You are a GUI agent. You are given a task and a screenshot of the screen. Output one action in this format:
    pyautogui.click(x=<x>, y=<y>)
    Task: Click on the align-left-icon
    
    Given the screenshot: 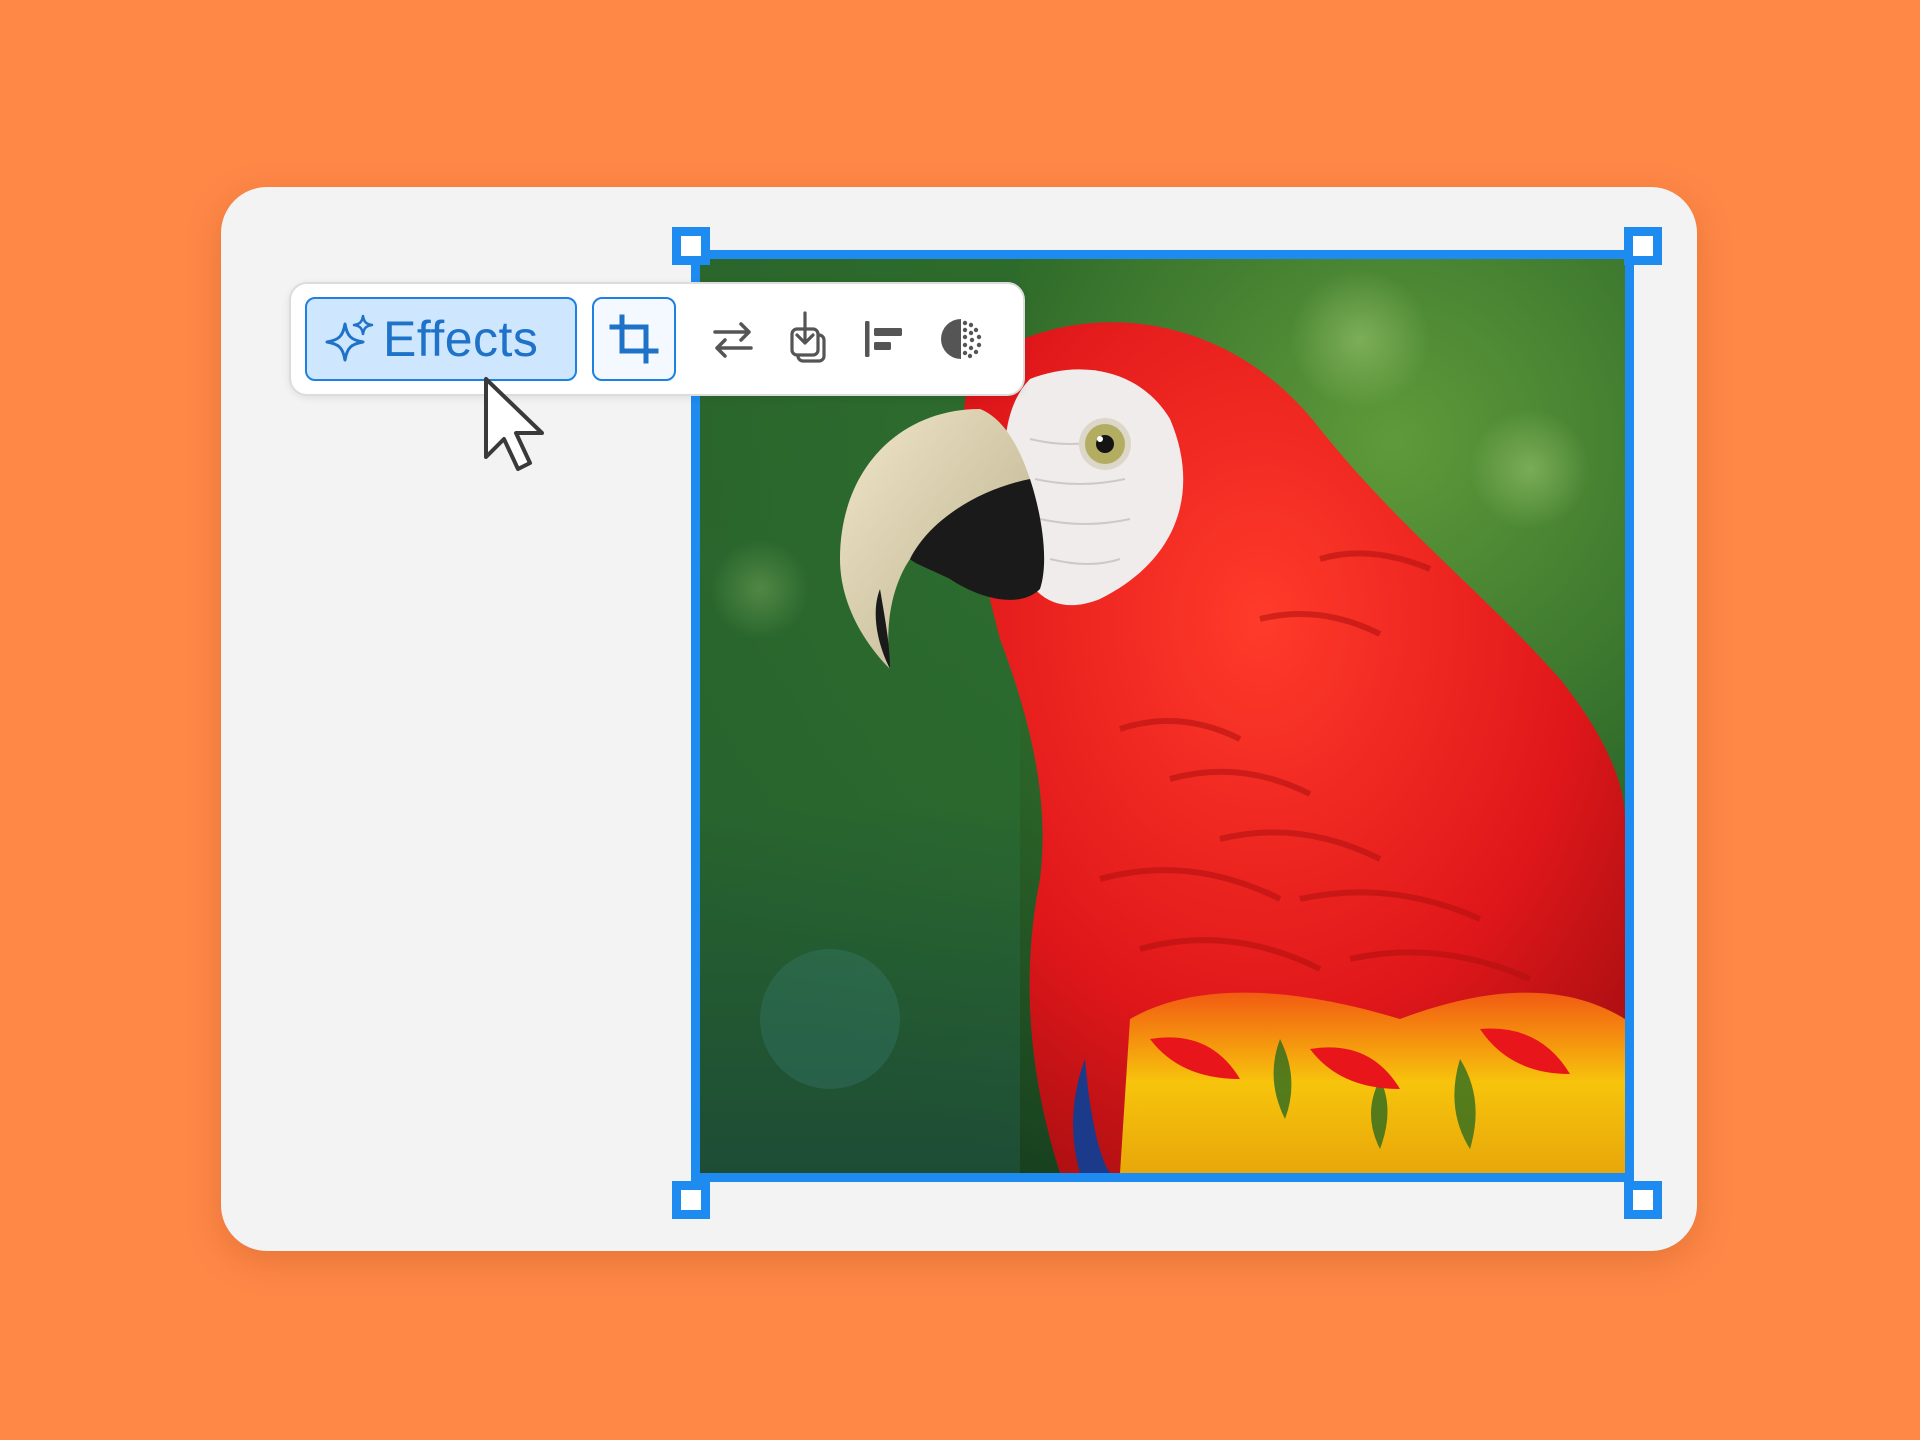 What is the action you would take?
    pyautogui.click(x=883, y=339)
    